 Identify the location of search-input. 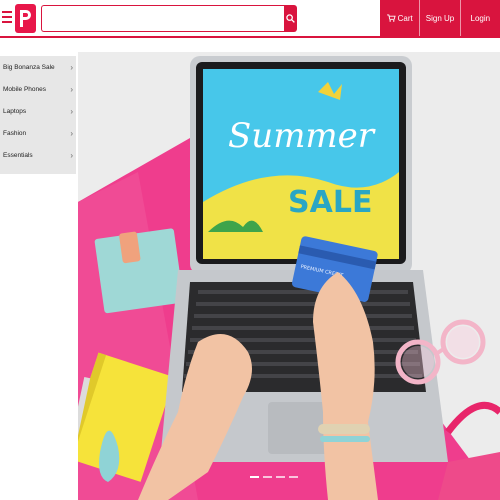
(162, 18).